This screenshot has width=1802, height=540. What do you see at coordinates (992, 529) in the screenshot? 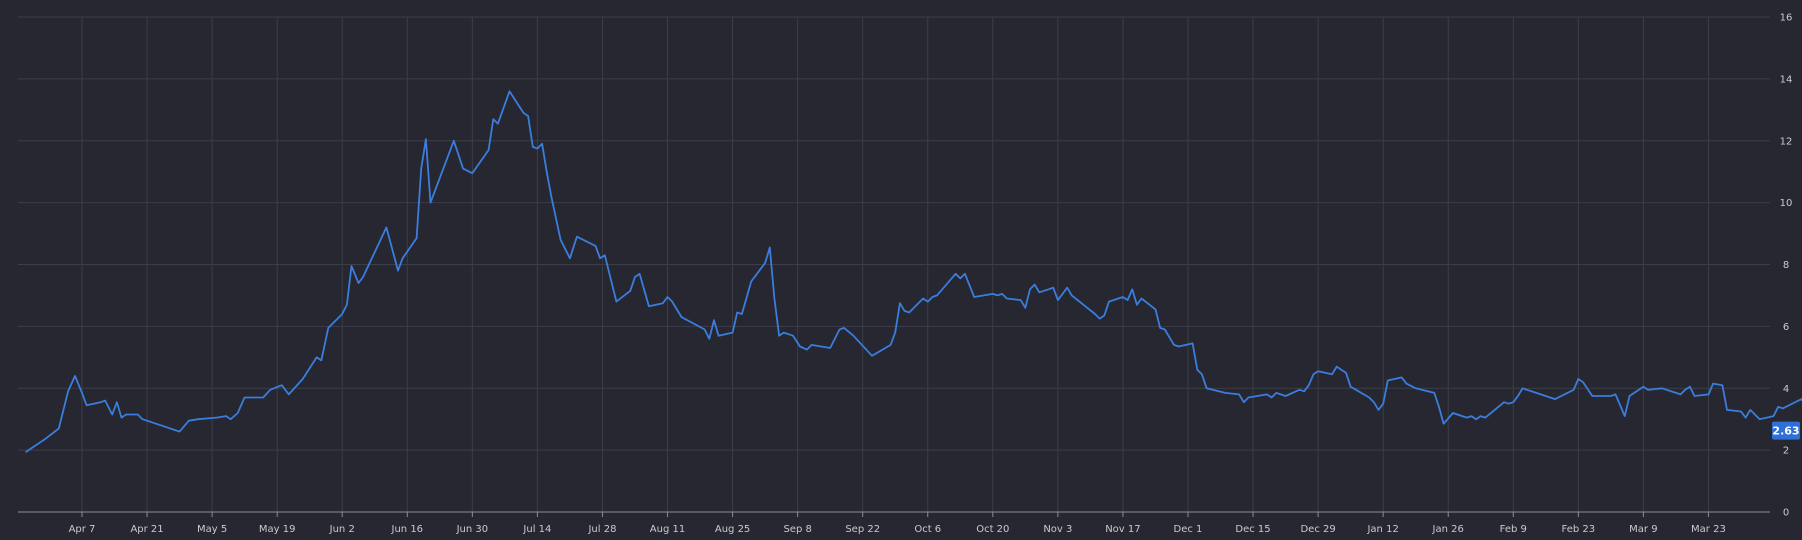
I see `x-tick-label: Oct 20` at bounding box center [992, 529].